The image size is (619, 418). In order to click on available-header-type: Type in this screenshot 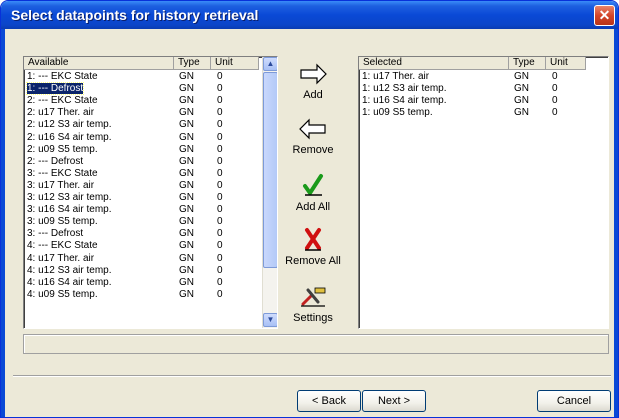, I will do `click(192, 63)`.